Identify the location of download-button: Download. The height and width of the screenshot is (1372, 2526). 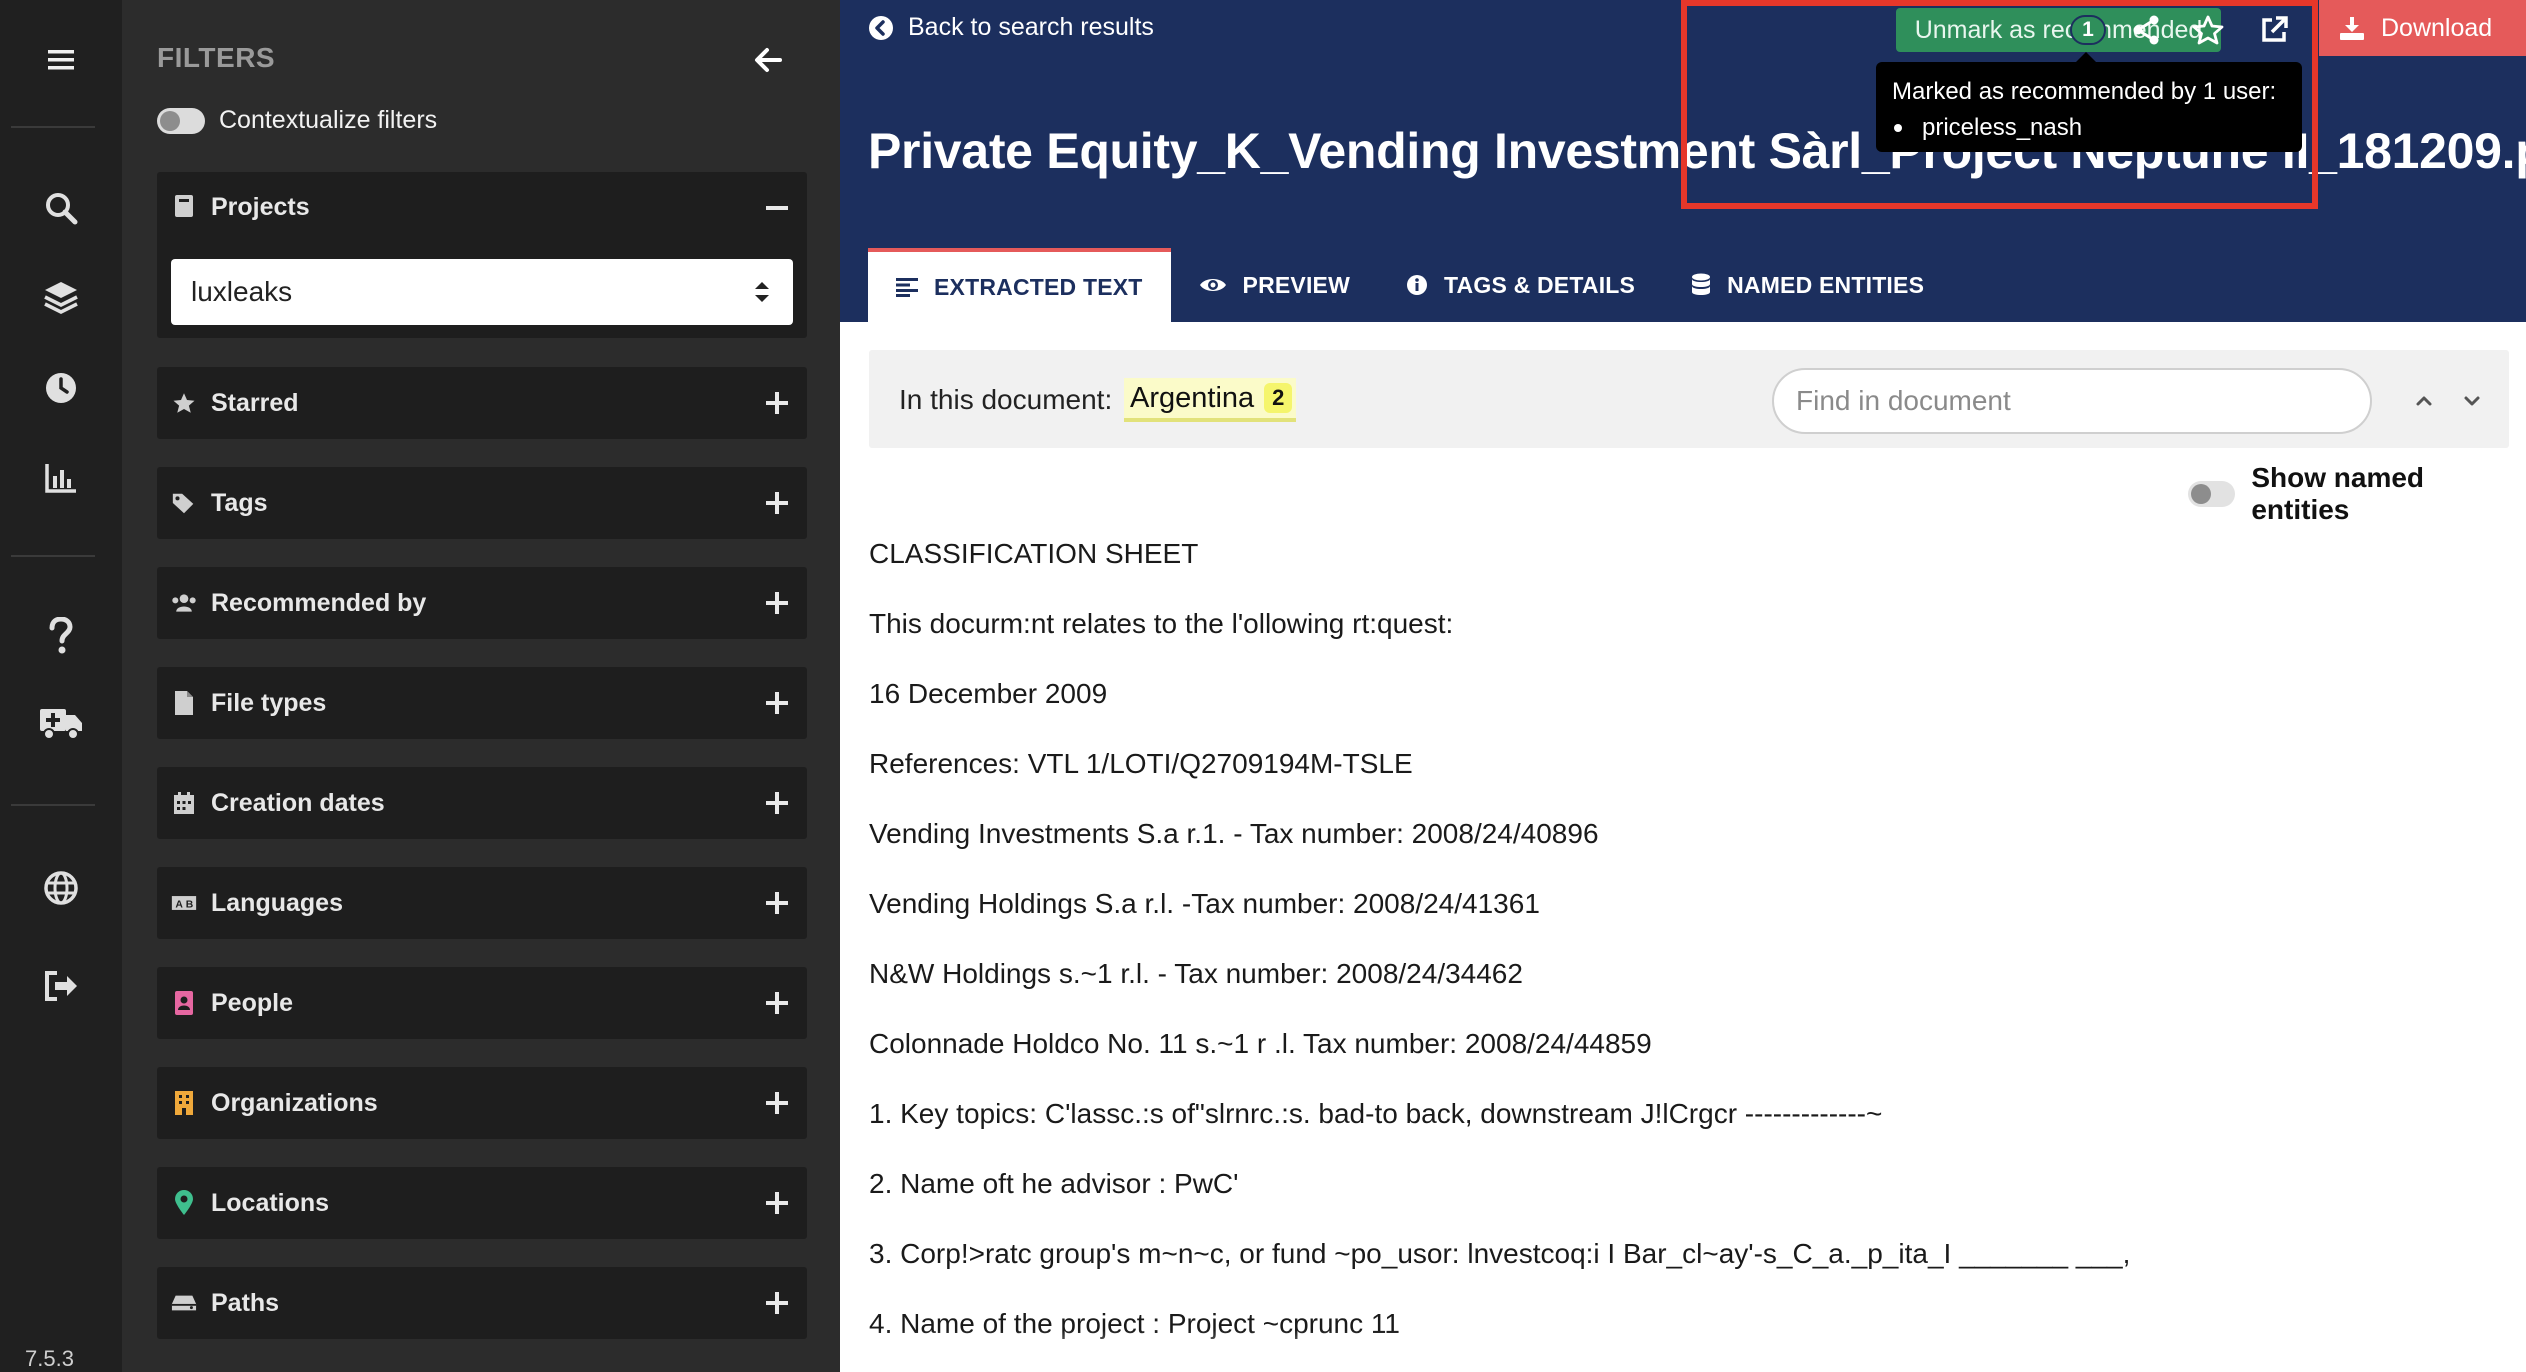
(2422, 28).